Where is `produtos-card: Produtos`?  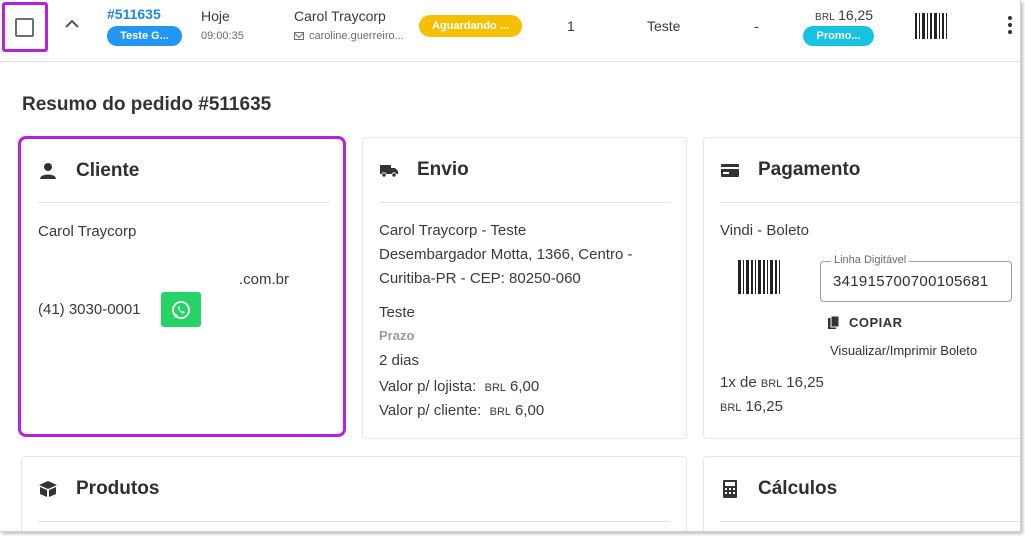 produtos-card: Produtos is located at coordinates (354, 493).